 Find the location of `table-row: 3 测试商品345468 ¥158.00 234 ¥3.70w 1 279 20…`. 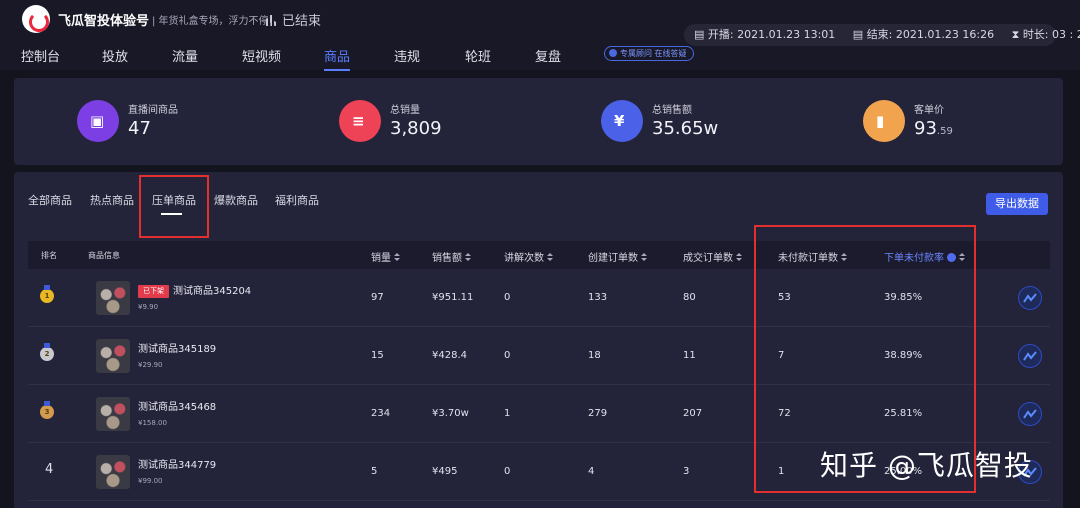

table-row: 3 测试商品345468 ¥158.00 234 ¥3.70w 1 279 20… is located at coordinates (539, 414).